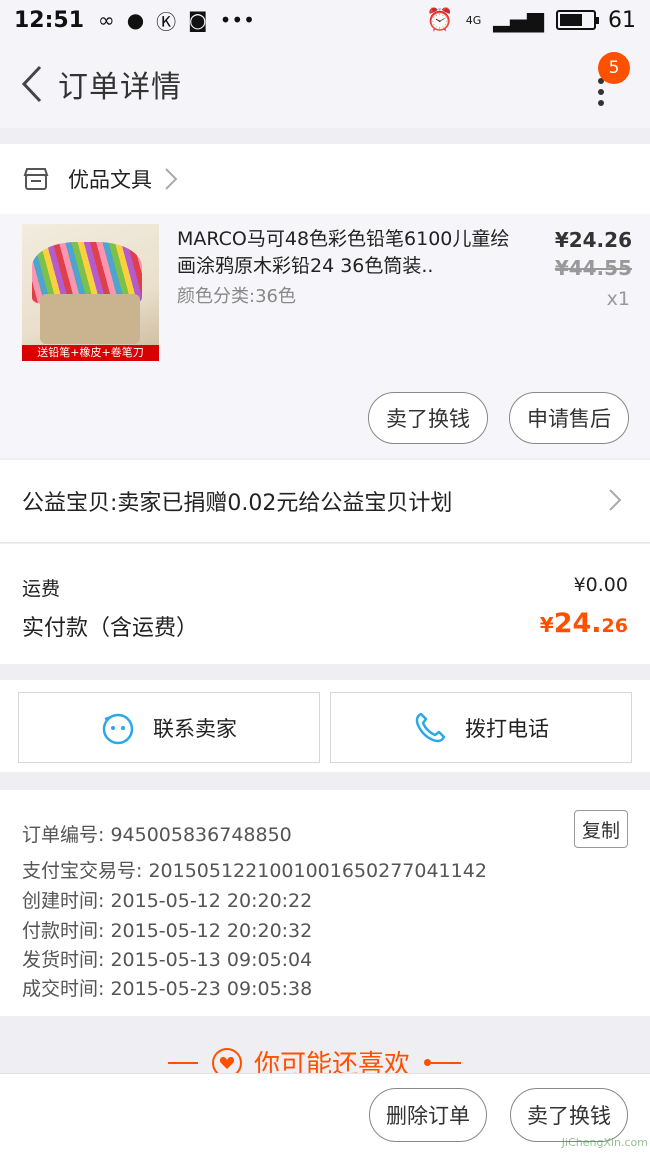  I want to click on recommend-title: 你可能还喜欢, so click(332, 1062).